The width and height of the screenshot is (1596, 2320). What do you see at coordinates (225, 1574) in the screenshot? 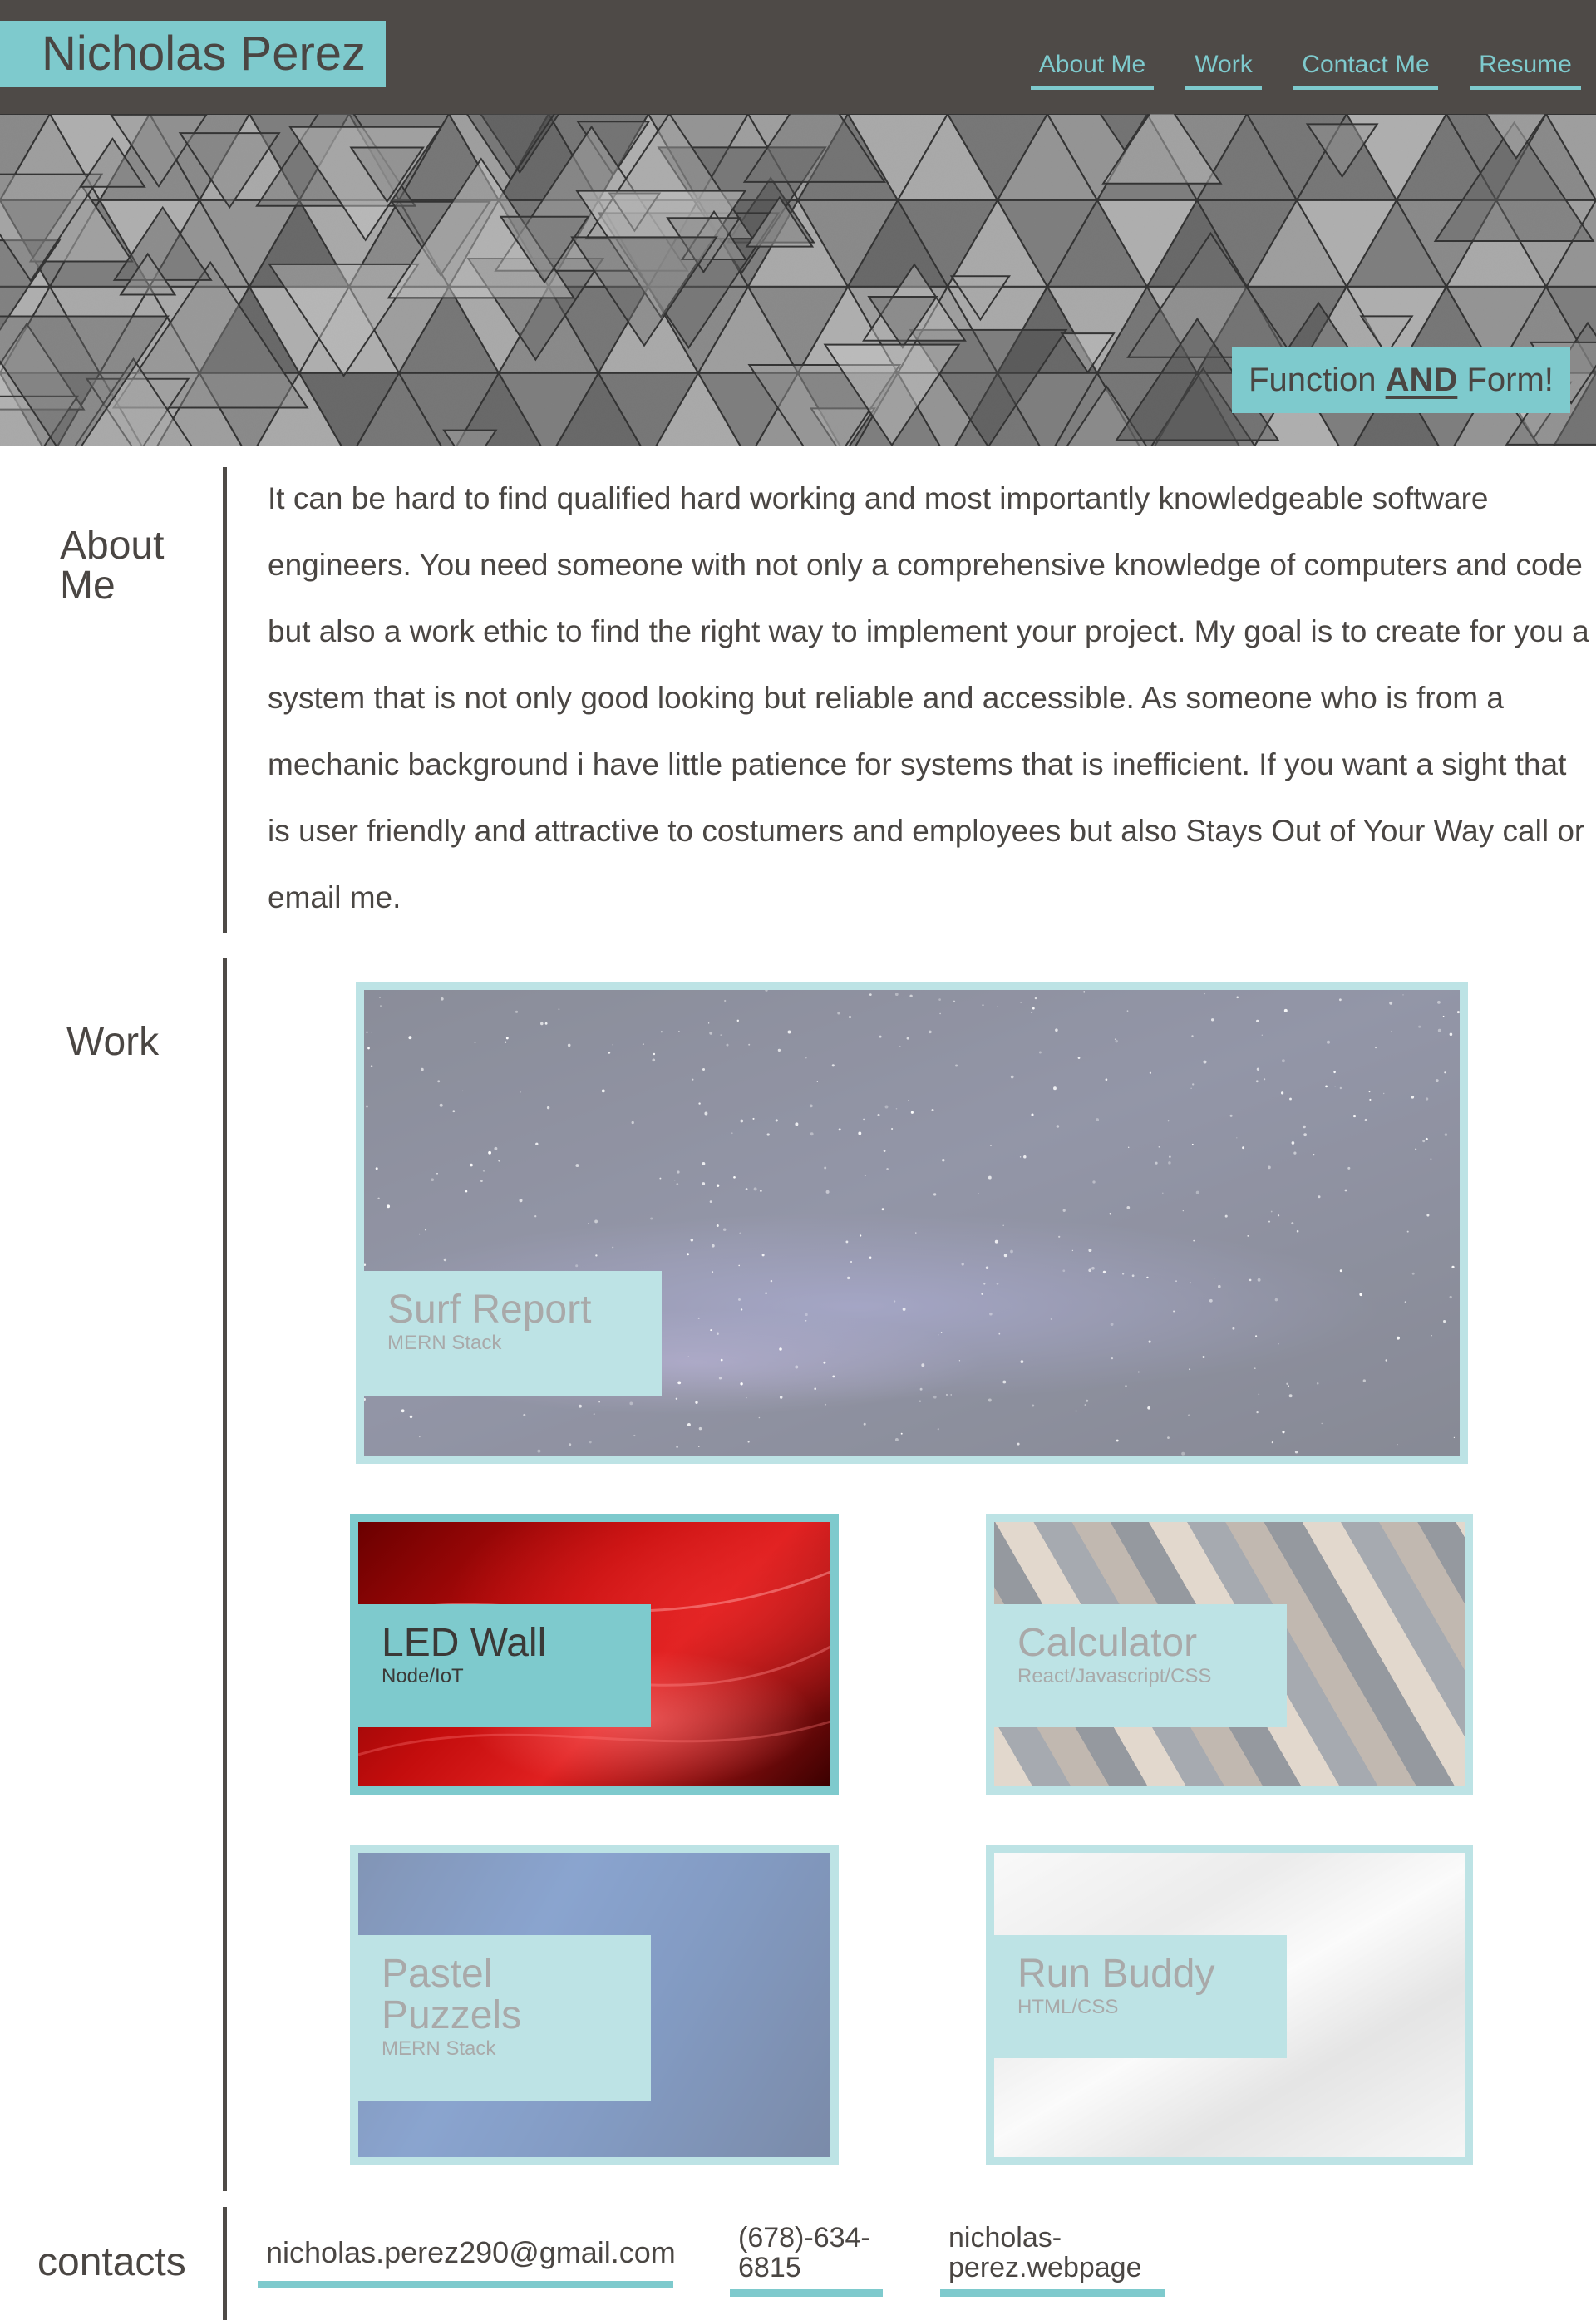
I see `work-divider` at bounding box center [225, 1574].